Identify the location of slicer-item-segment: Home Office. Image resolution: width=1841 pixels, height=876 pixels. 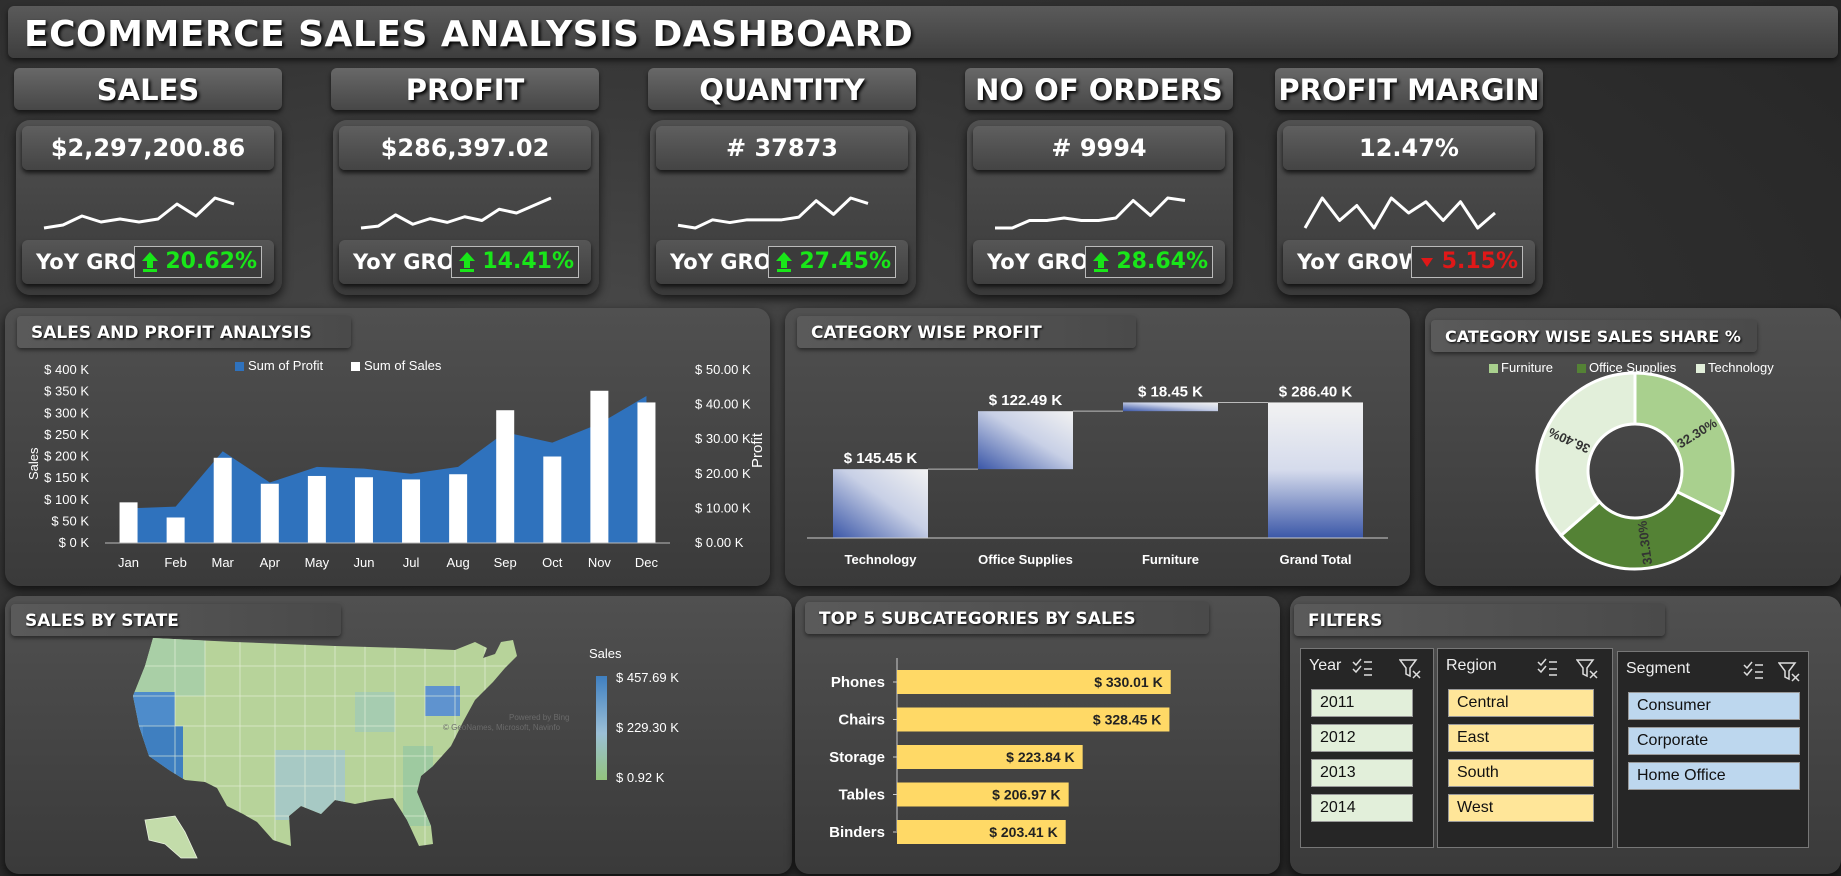
(1714, 776).